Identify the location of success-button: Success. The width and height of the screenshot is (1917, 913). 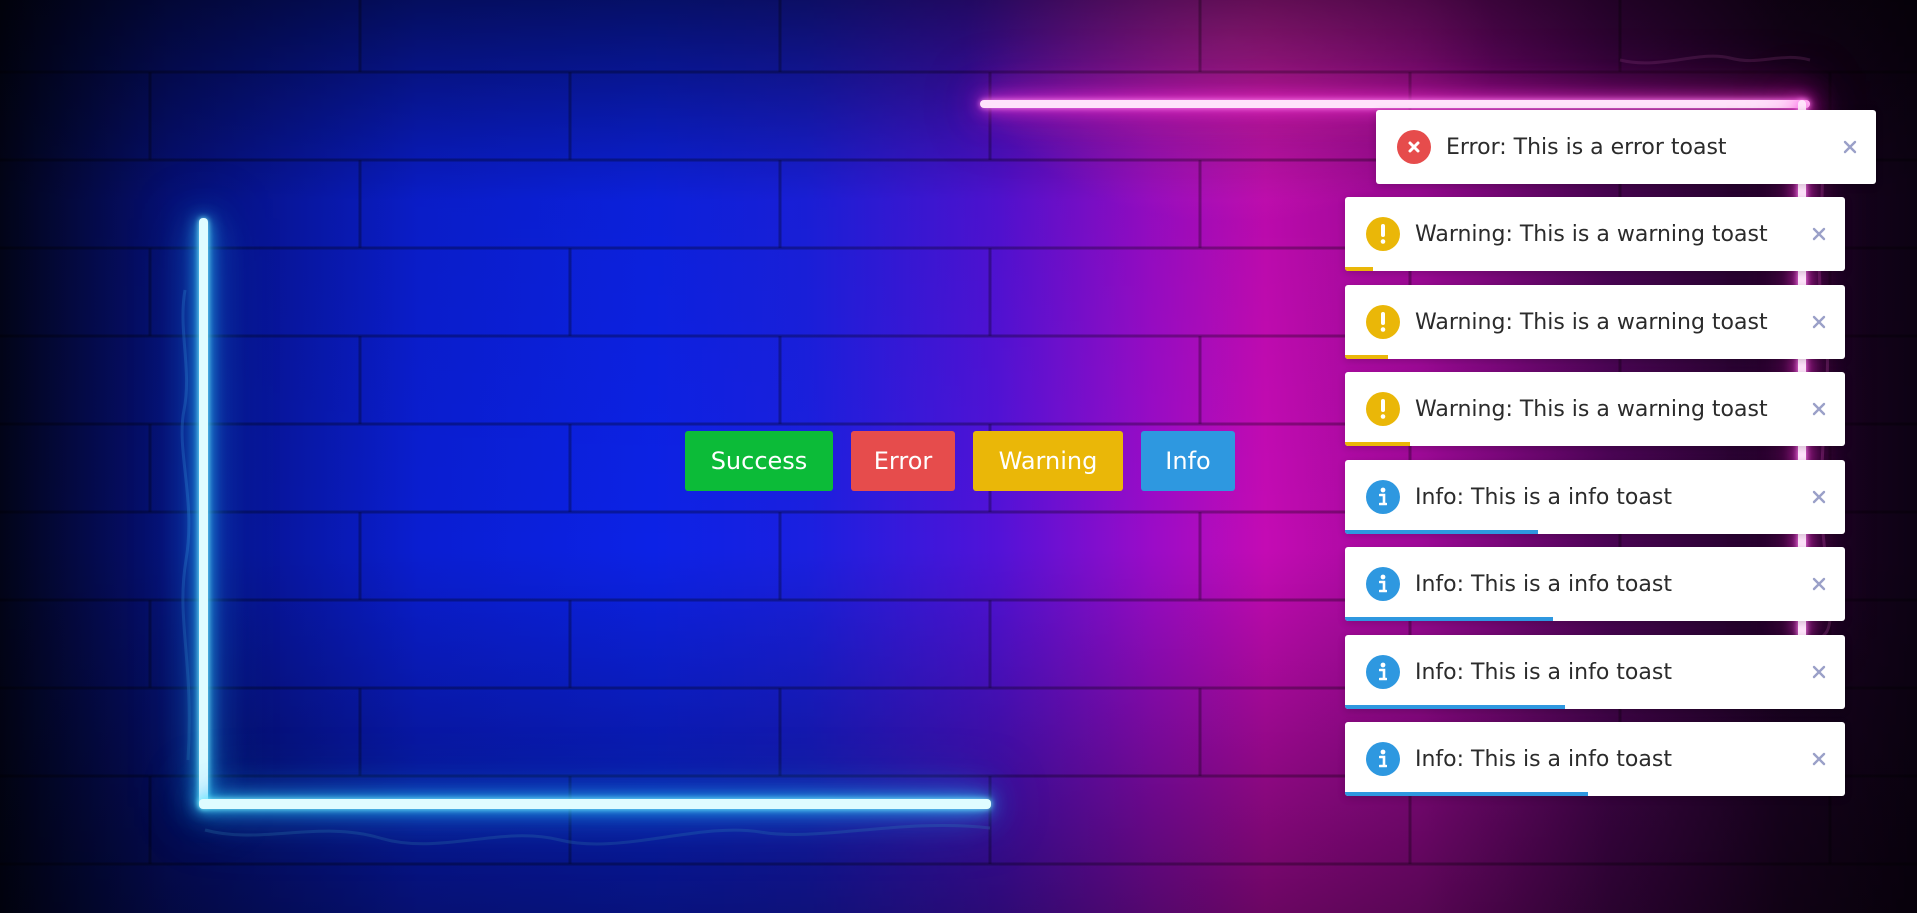
(759, 461).